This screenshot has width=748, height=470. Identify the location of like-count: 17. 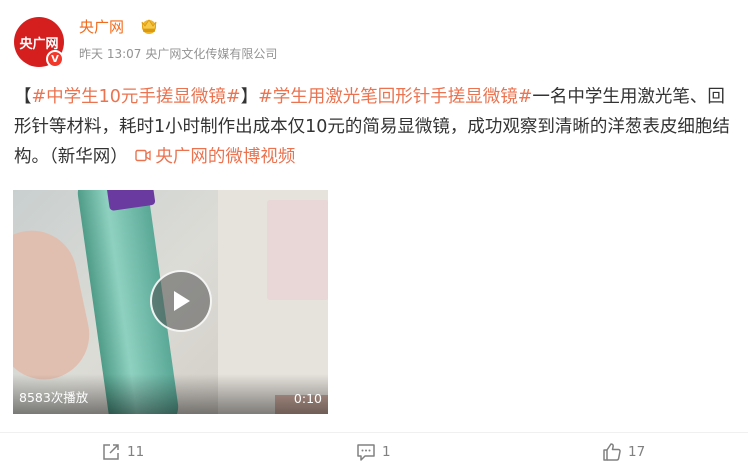
(637, 452).